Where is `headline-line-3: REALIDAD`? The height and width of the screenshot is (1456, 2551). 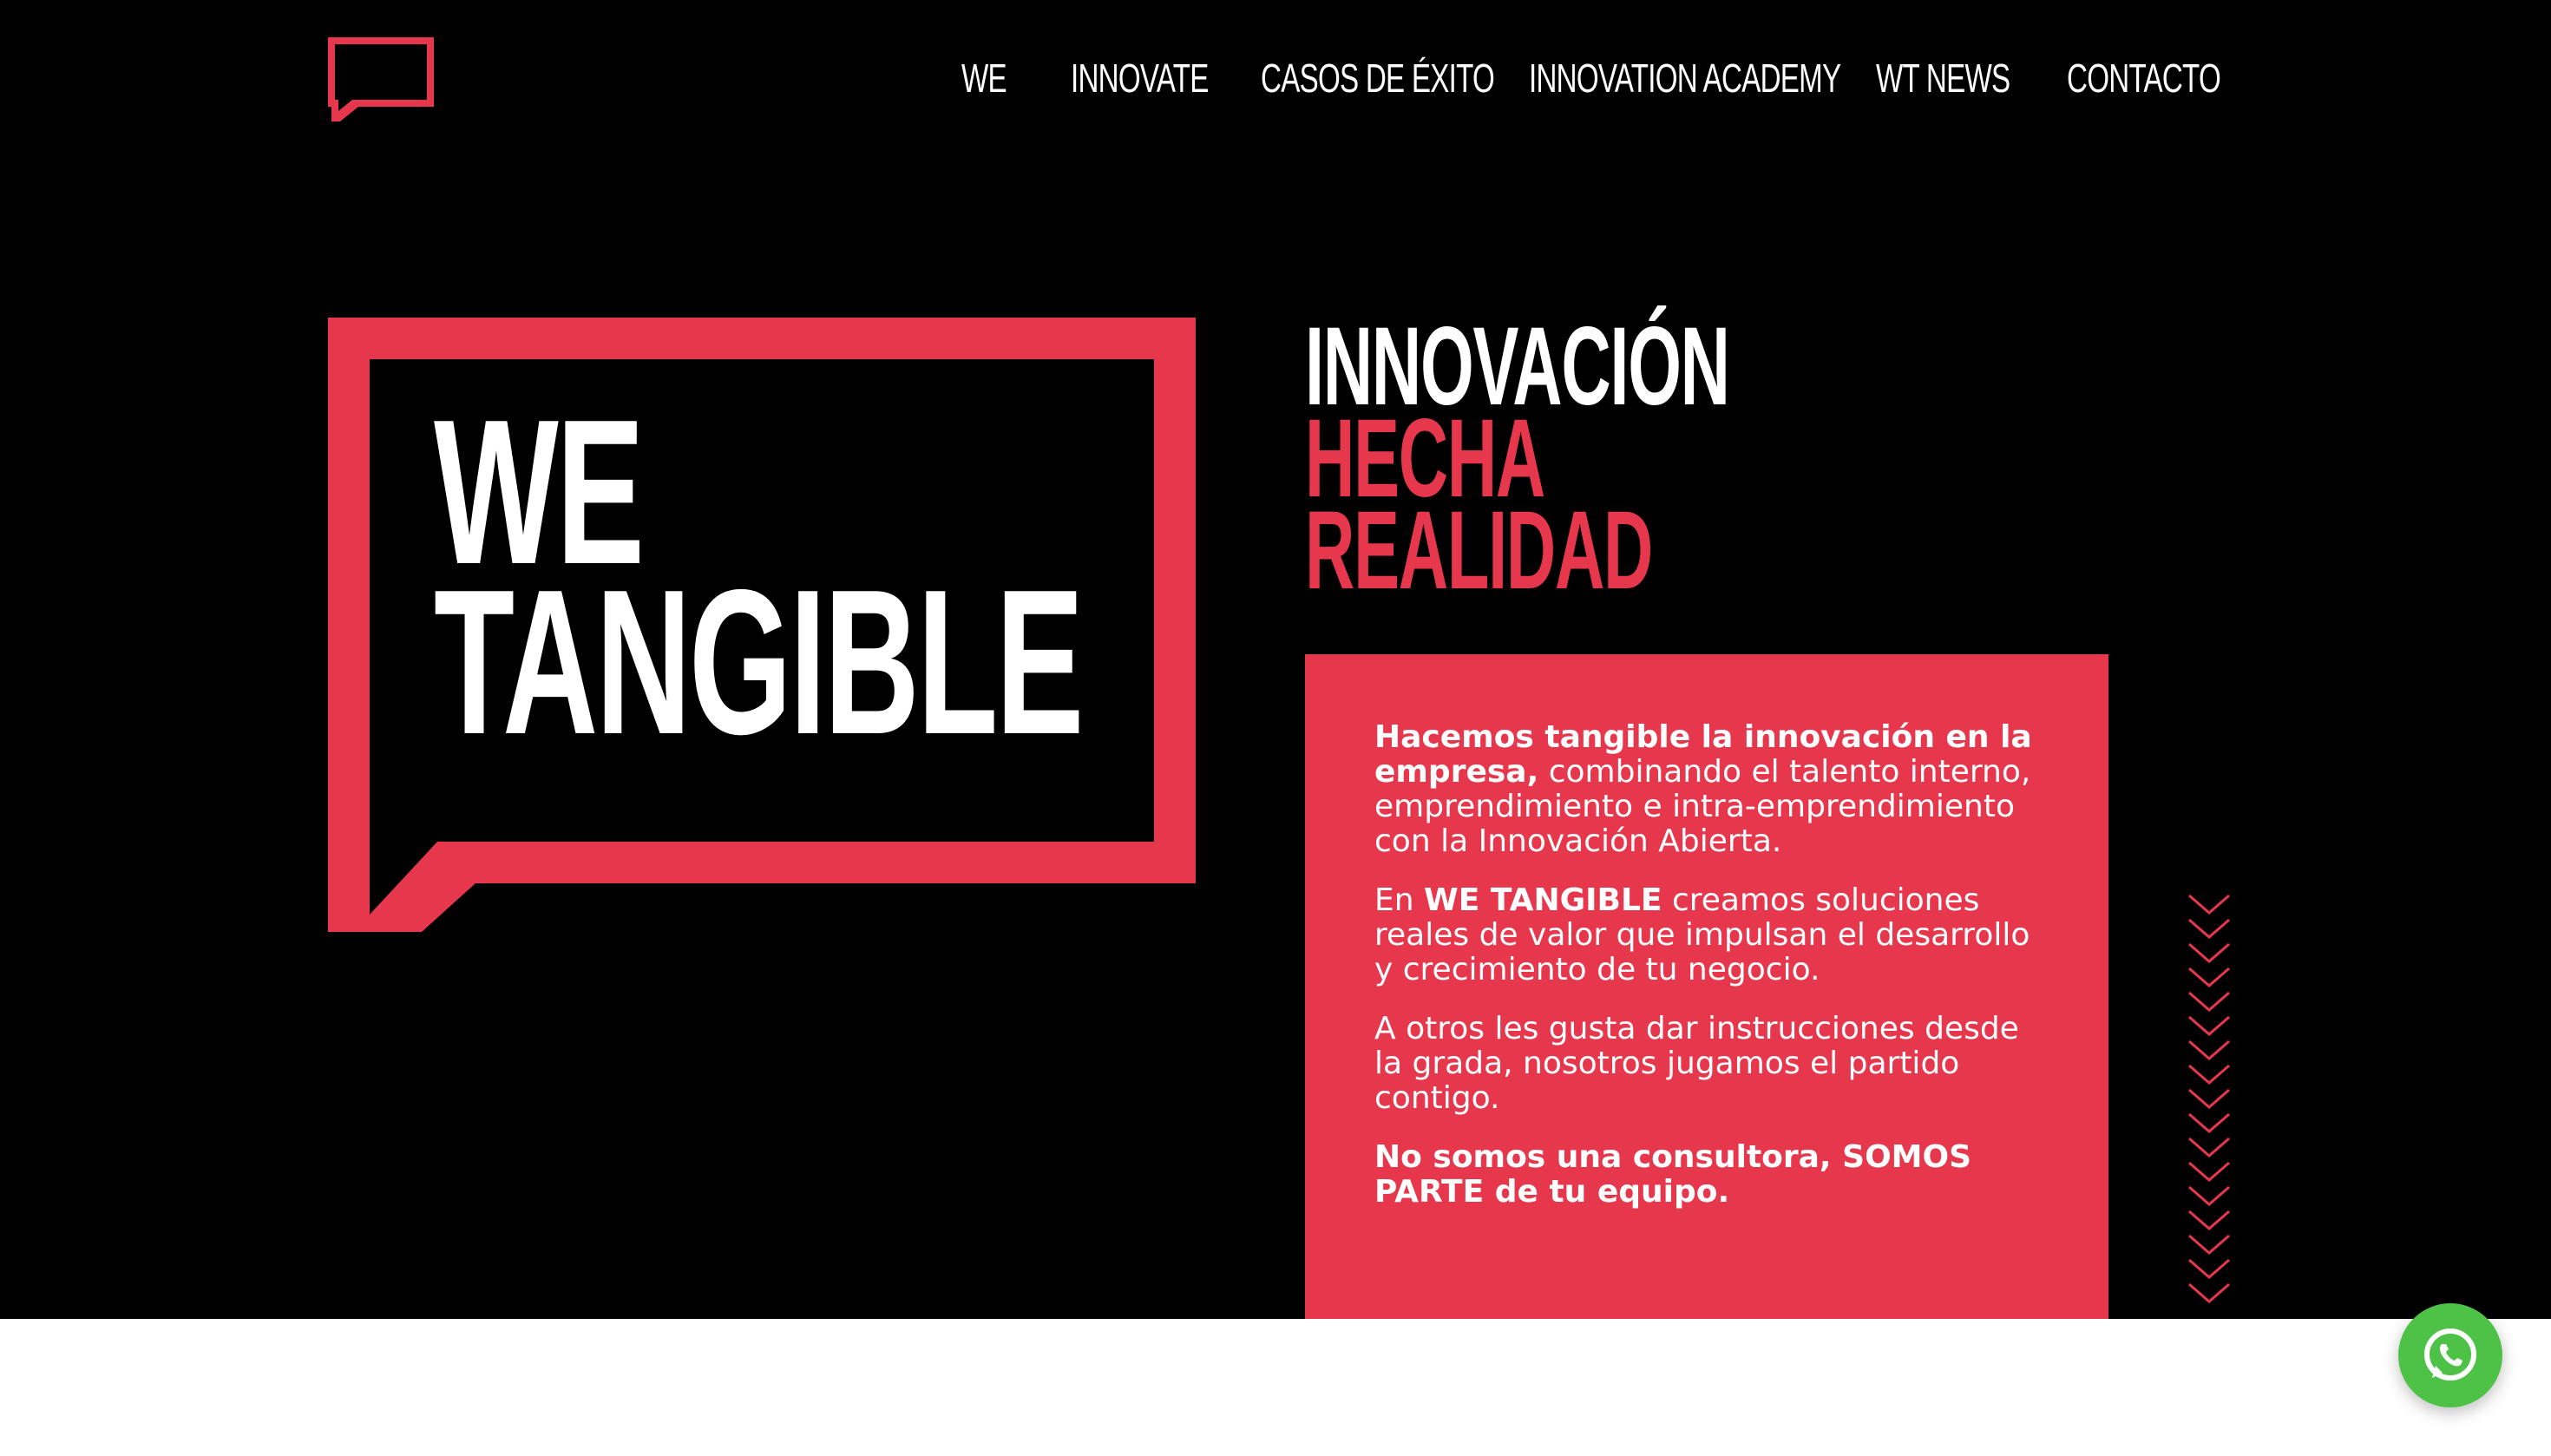
headline-line-3: REALIDAD is located at coordinates (1479, 551).